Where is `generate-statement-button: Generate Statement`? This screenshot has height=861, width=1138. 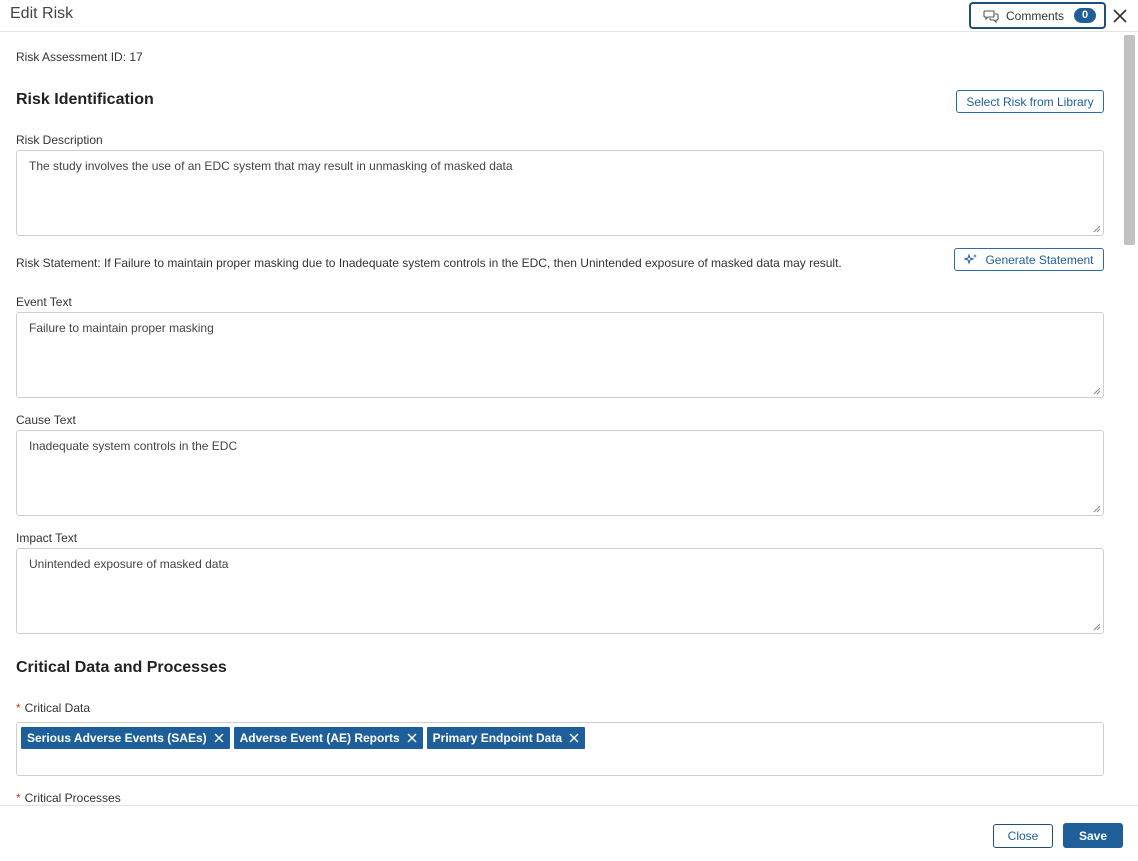 generate-statement-button: Generate Statement is located at coordinates (1029, 259).